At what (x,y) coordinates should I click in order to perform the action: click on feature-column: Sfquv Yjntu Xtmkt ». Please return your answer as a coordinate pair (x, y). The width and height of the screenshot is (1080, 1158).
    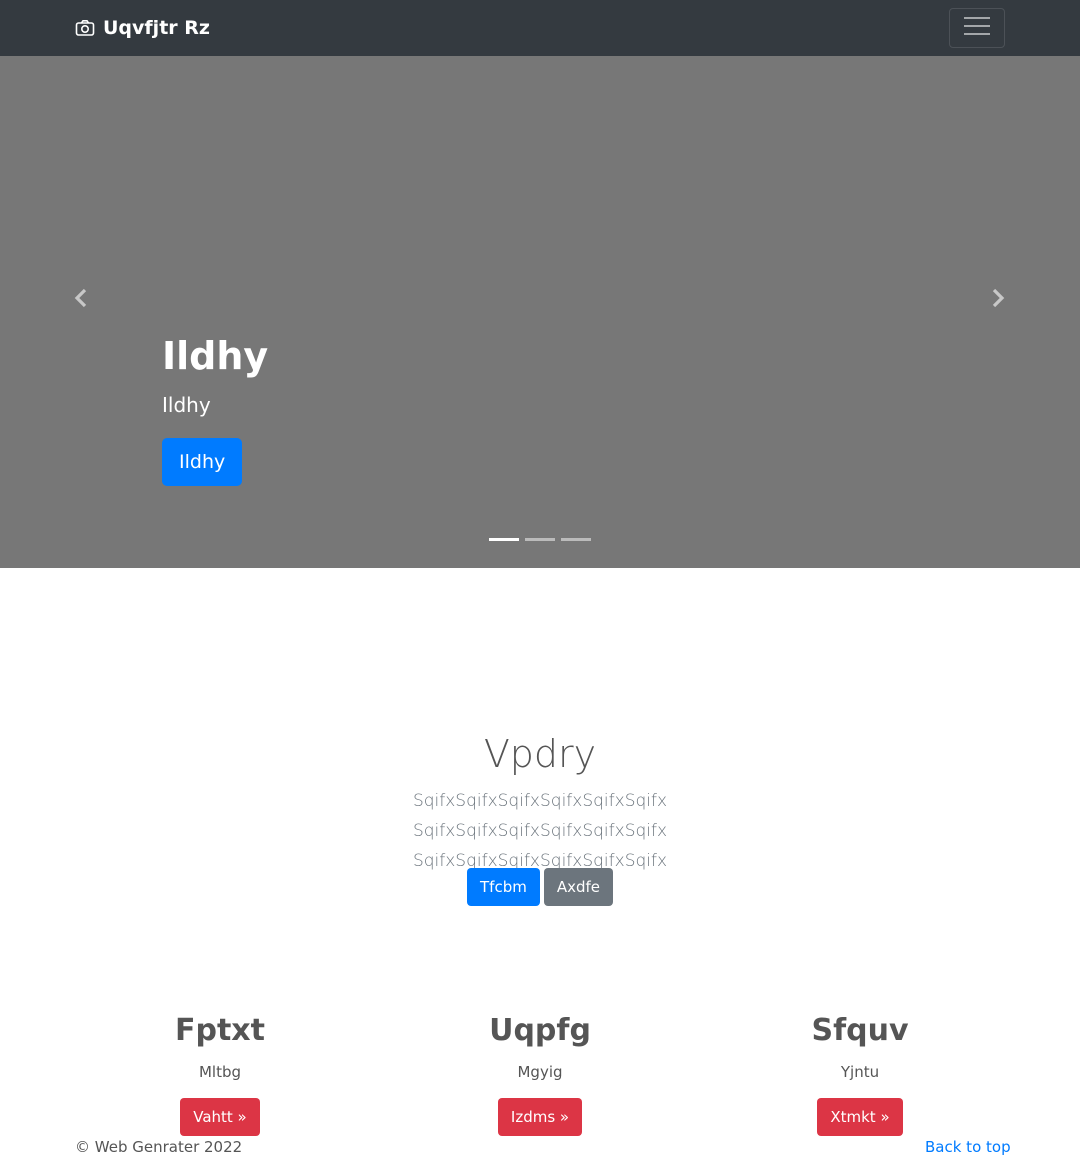
    Looking at the image, I should click on (860, 1072).